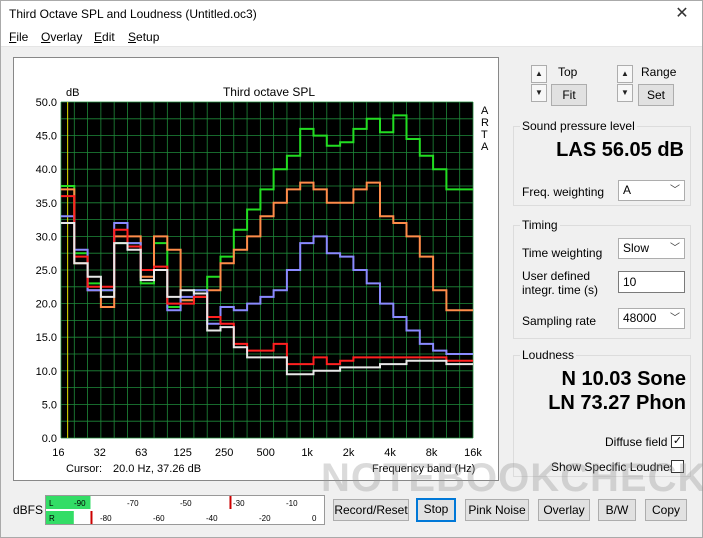 The image size is (703, 538). Describe the element at coordinates (269, 92) in the screenshot. I see `chart-title: Third octave SPL` at that location.